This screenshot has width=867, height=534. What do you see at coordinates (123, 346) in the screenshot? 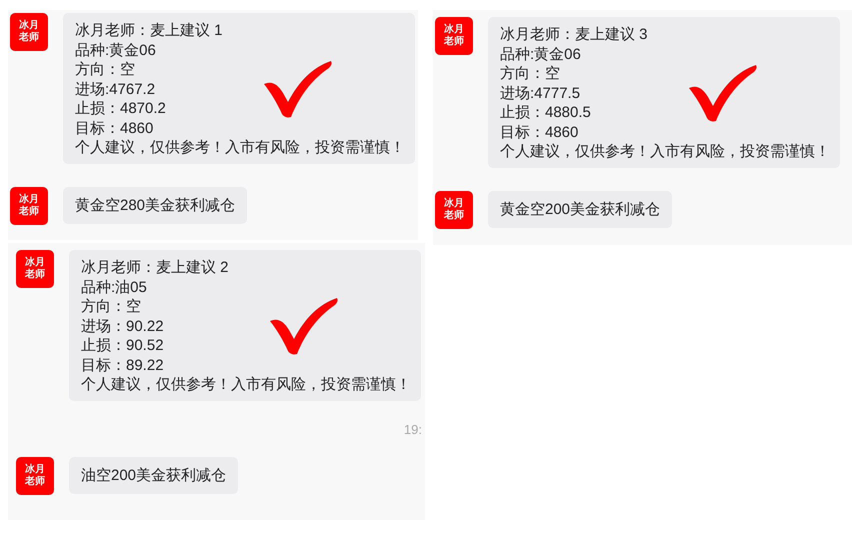
I see `message-line: 止损：90.52` at bounding box center [123, 346].